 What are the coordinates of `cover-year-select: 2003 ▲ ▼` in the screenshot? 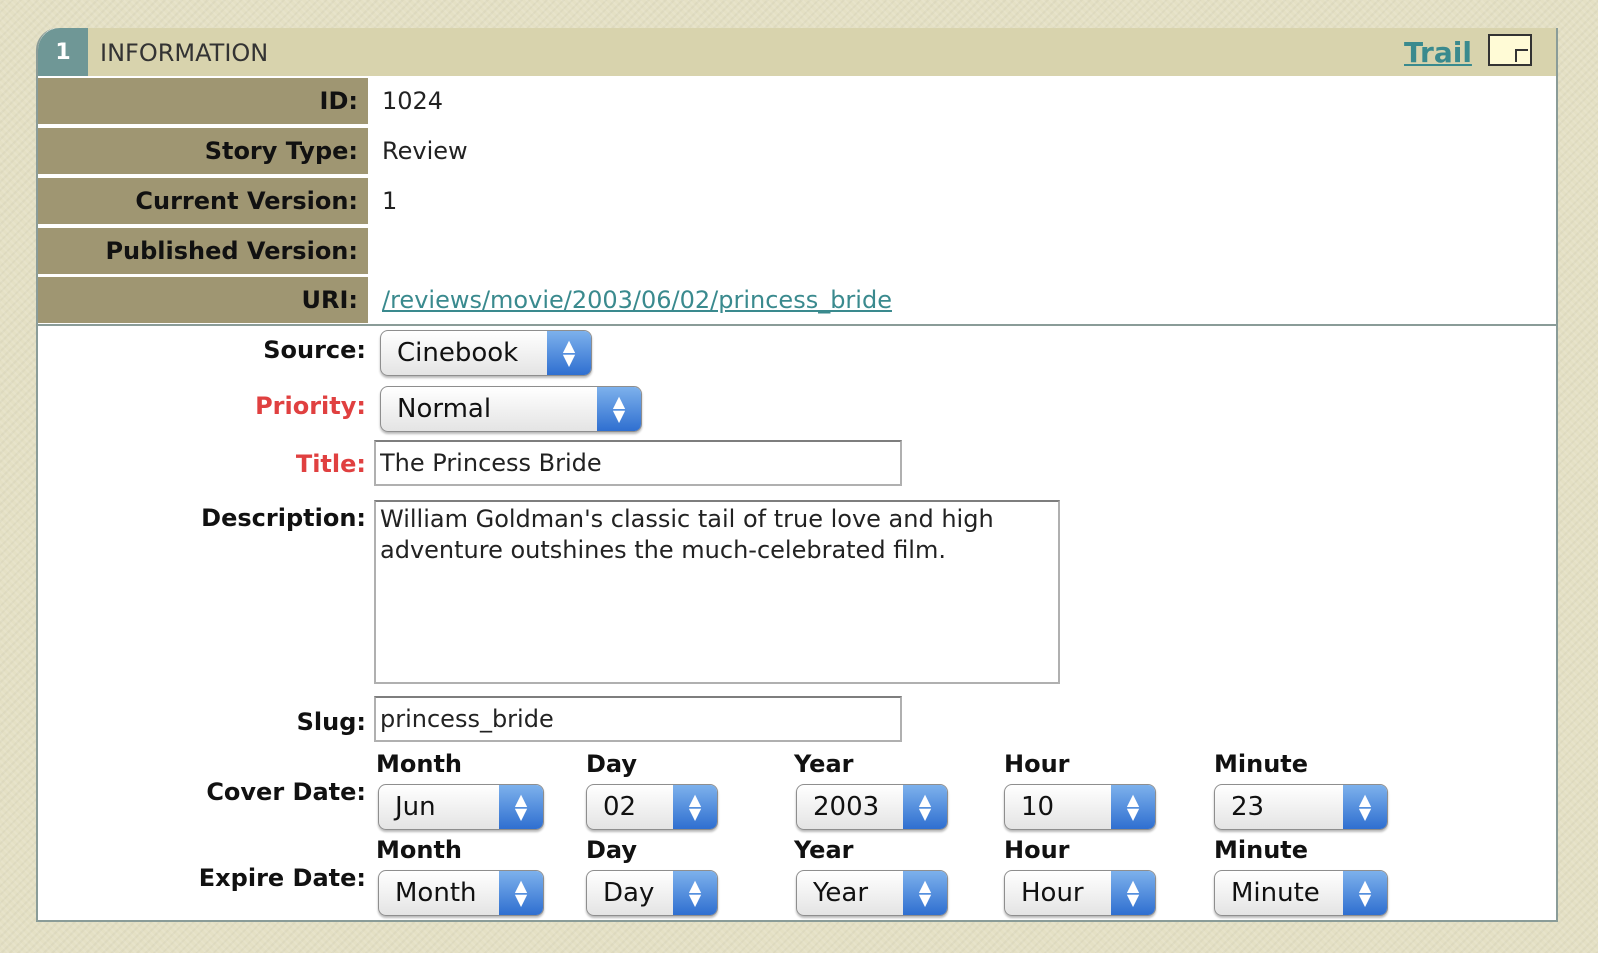 It's located at (872, 807).